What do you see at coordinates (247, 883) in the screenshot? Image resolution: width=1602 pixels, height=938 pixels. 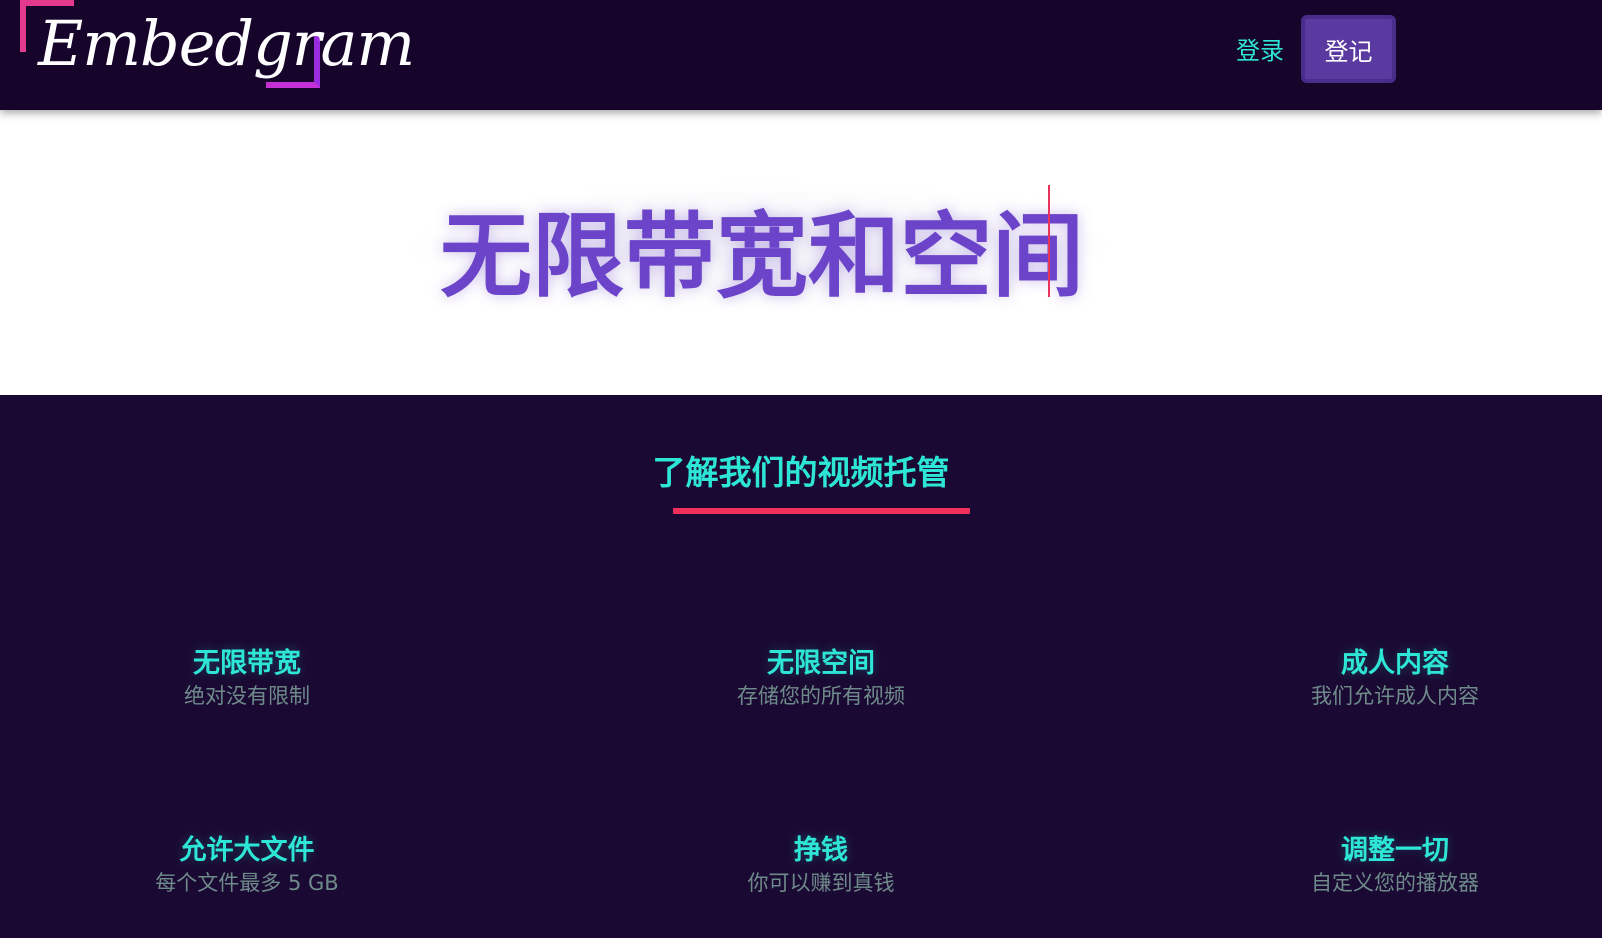 I see `feature-description: 每个文件最多 5 GB` at bounding box center [247, 883].